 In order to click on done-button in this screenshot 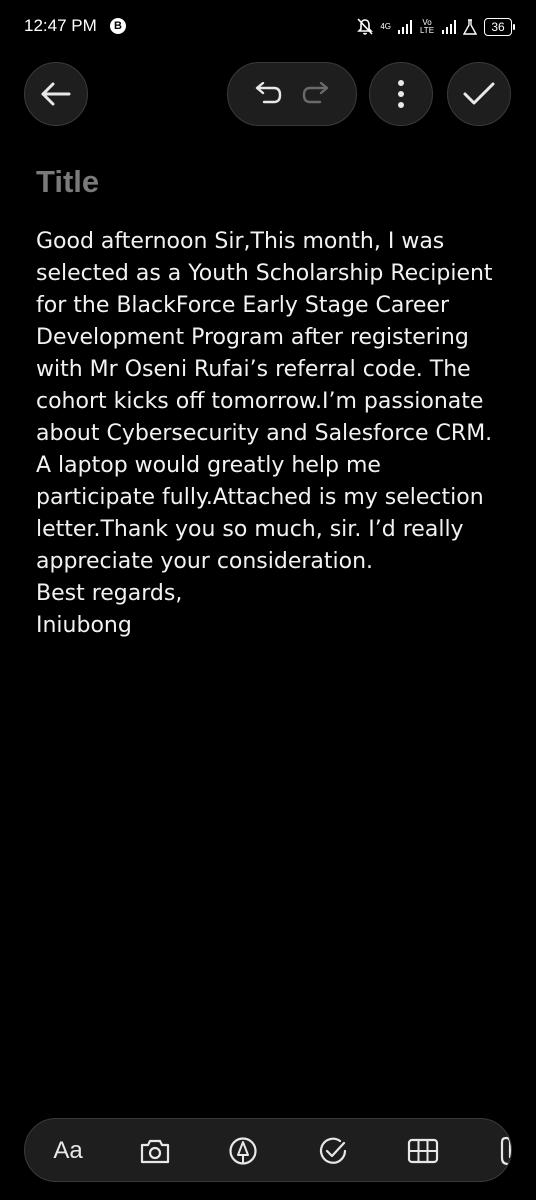, I will do `click(479, 94)`.